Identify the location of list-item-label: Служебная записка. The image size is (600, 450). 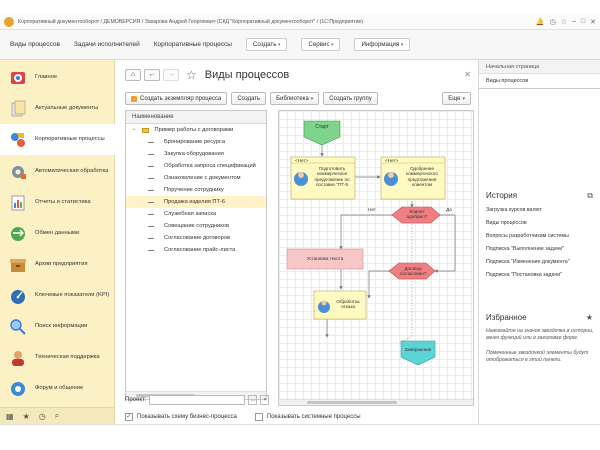
(190, 214).